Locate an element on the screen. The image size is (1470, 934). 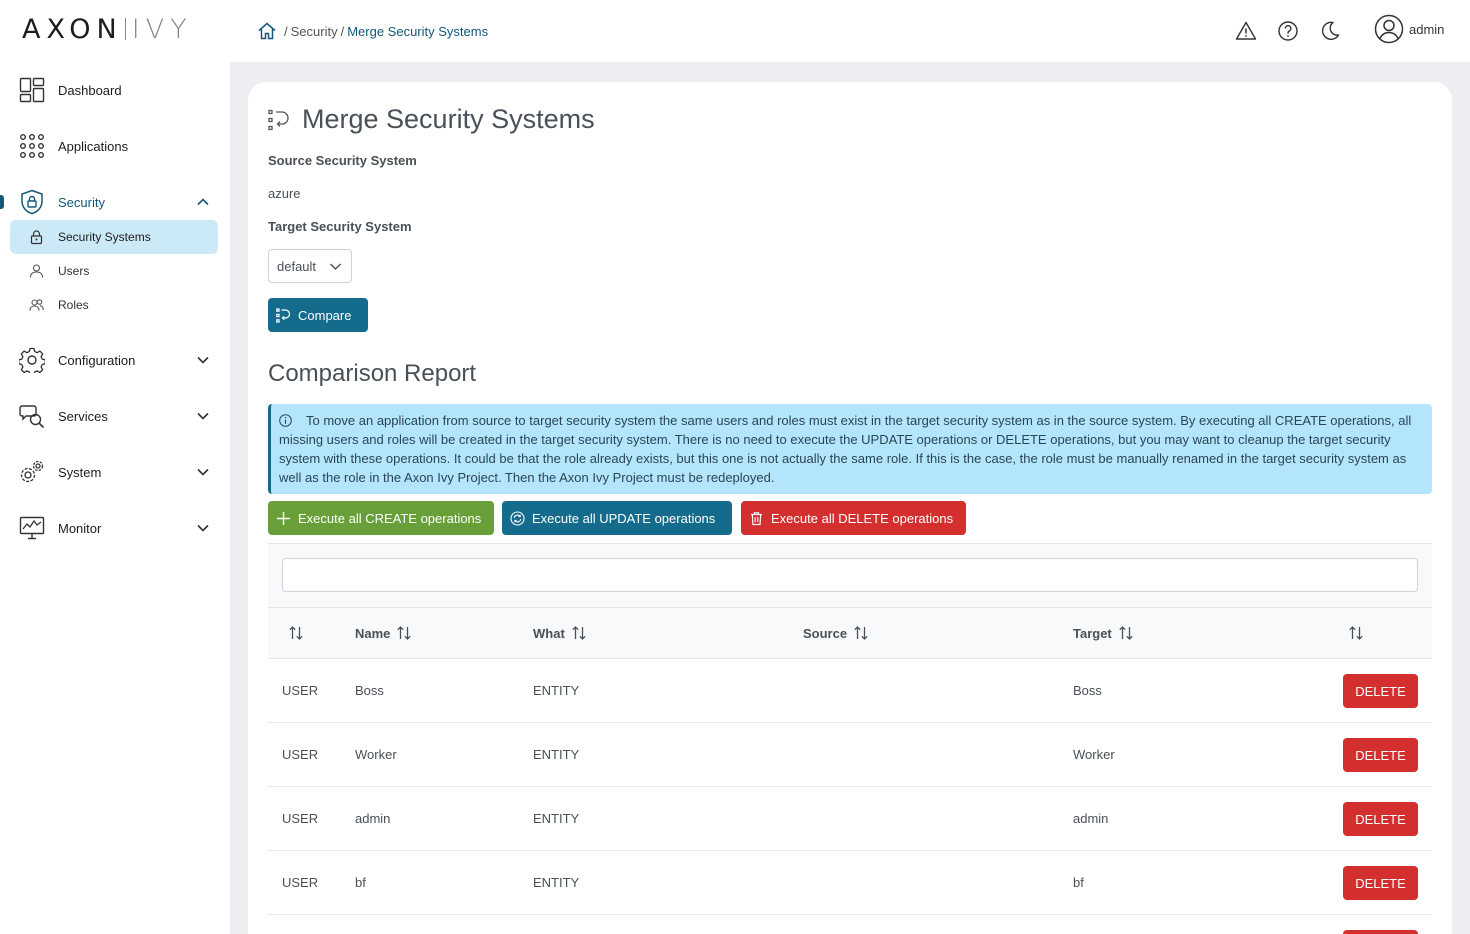
breadcrumb-current: Merge Security Systems is located at coordinates (417, 31).